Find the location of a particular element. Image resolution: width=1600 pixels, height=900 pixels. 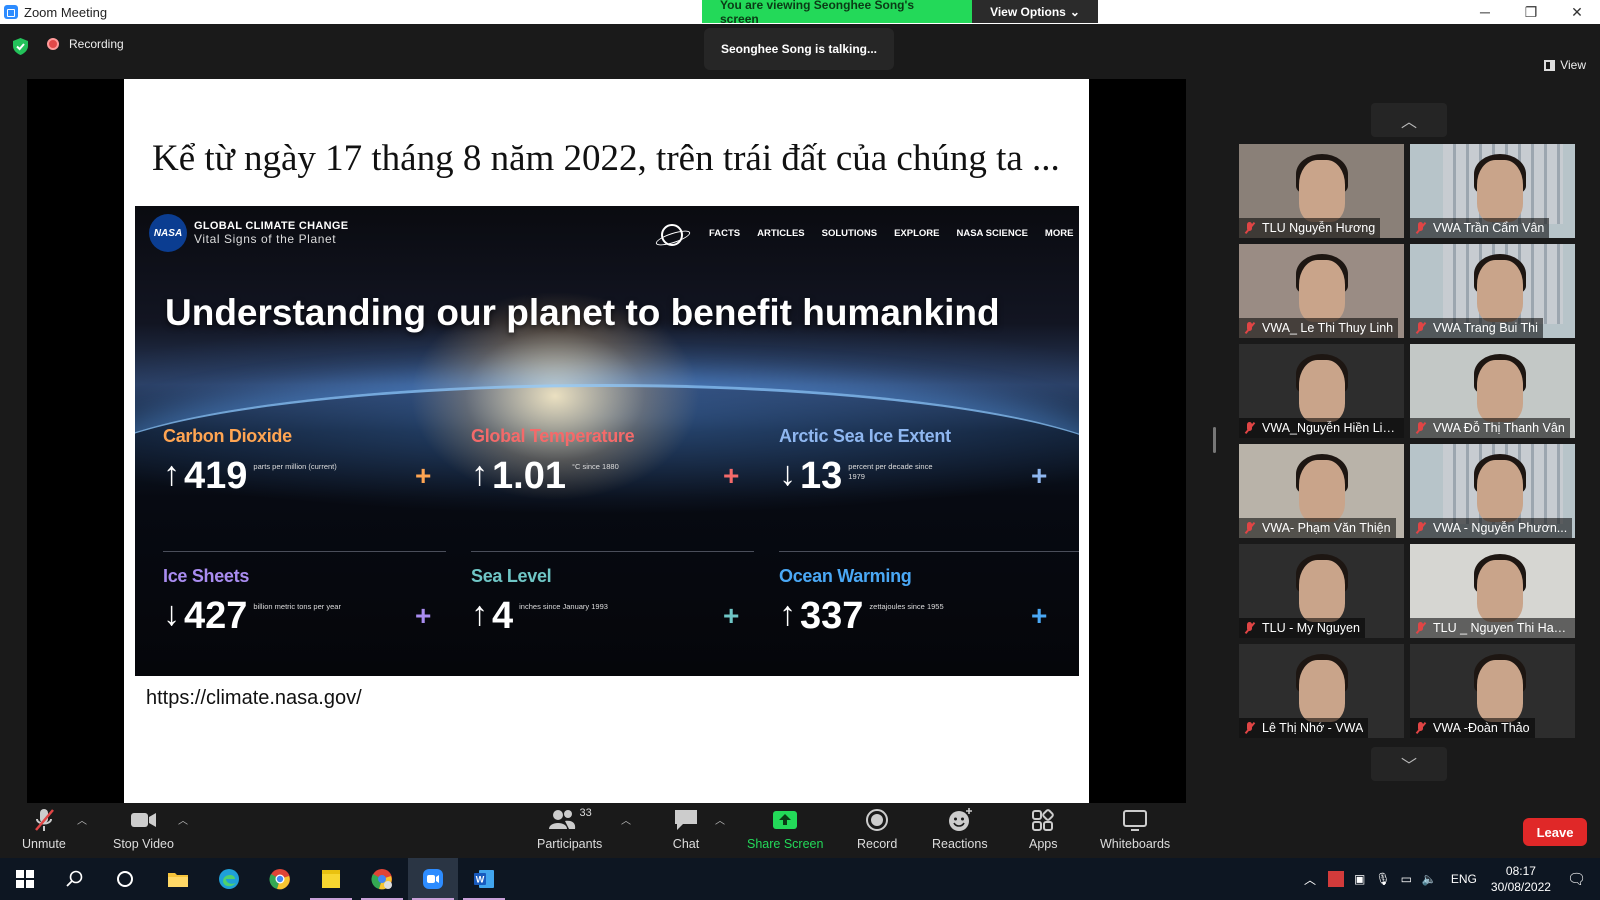

record-button: Record is located at coordinates (877, 829).